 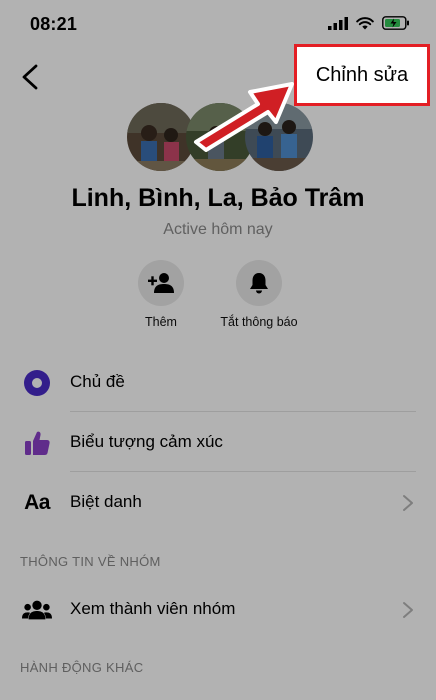 What do you see at coordinates (153, 608) in the screenshot?
I see `menu-row-label: Xem thành viên nhóm` at bounding box center [153, 608].